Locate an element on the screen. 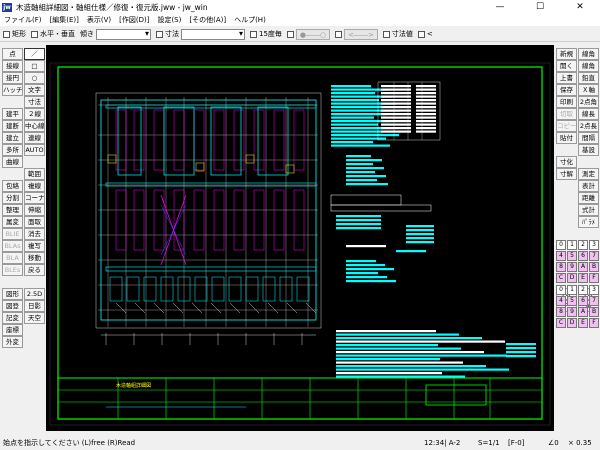 This screenshot has width=600, height=450. right-tool2-button-1: 線角 is located at coordinates (588, 66).